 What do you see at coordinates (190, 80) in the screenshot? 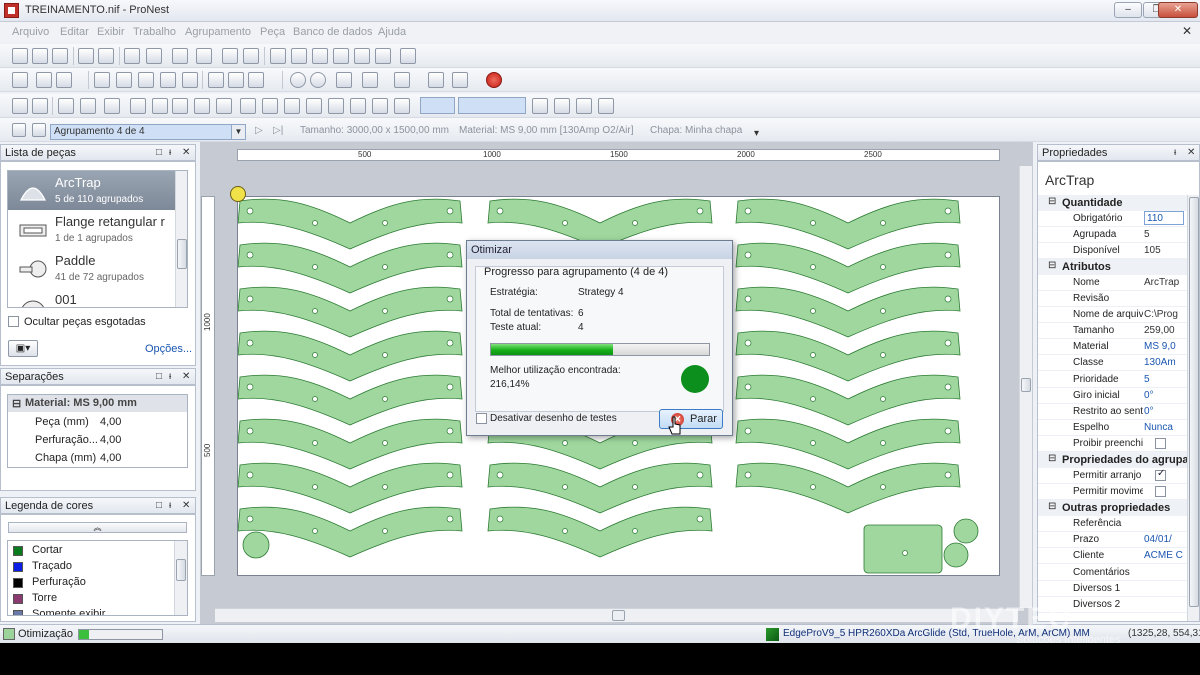
I see `circle-icon` at bounding box center [190, 80].